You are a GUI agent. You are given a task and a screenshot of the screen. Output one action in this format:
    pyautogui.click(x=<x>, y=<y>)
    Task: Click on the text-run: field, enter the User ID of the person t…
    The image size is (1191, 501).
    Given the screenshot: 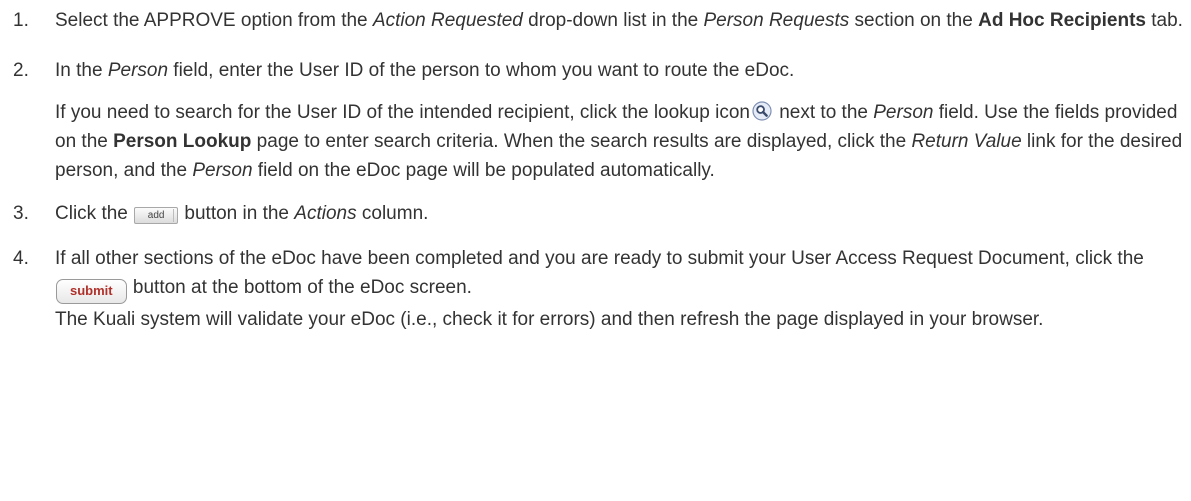 What is the action you would take?
    pyautogui.click(x=481, y=70)
    